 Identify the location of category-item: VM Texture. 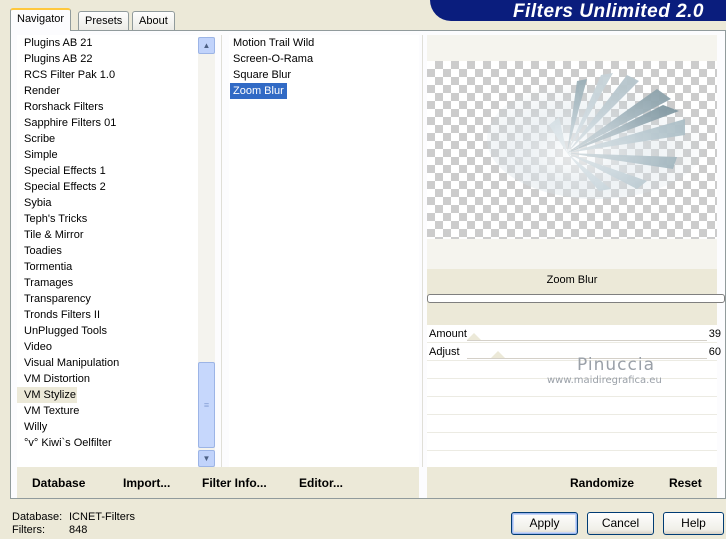
(112, 411).